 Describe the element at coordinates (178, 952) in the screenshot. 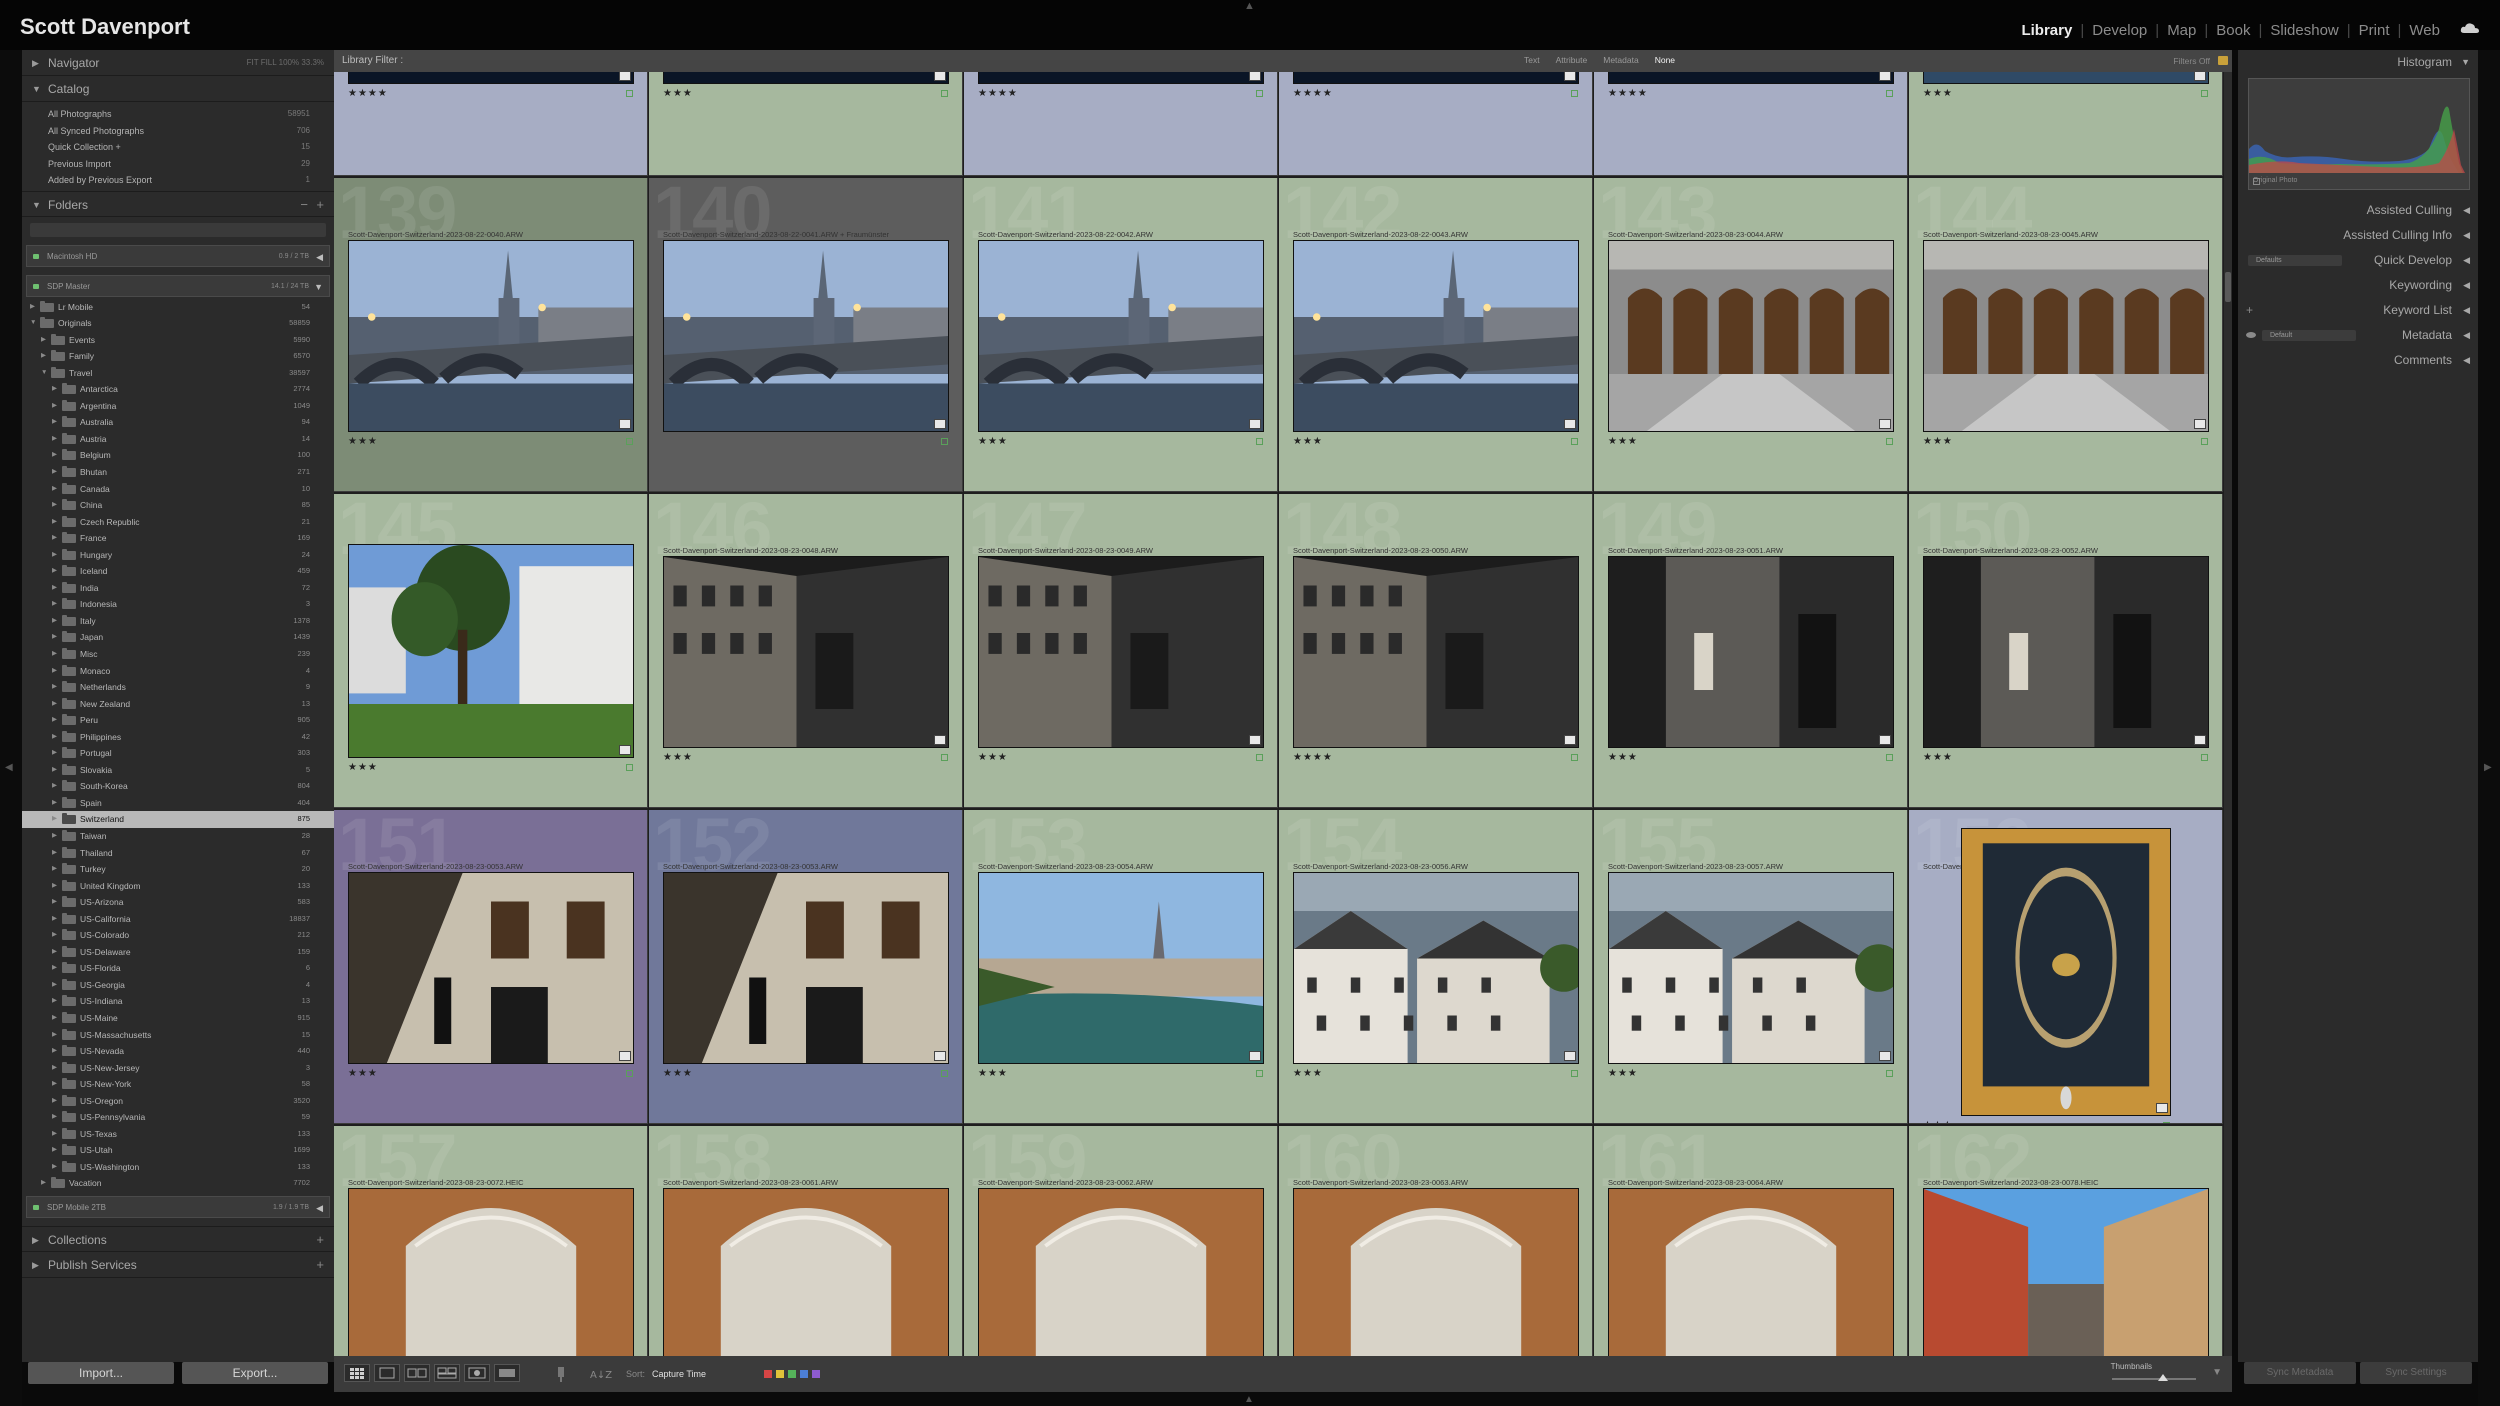

I see `folder-item: ▶ US-Delaware 159` at that location.